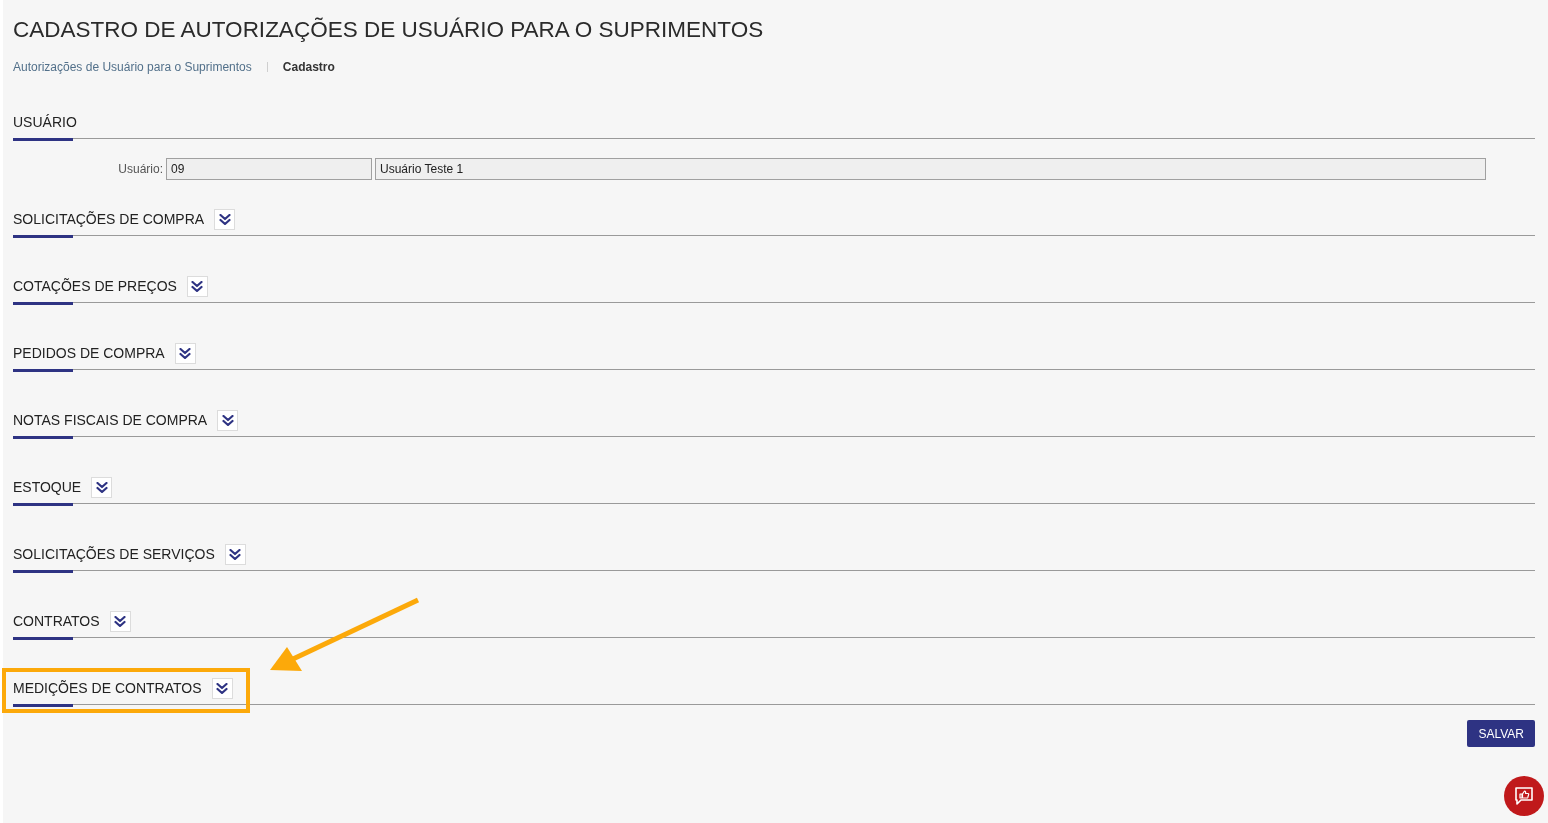  What do you see at coordinates (56, 621) in the screenshot?
I see `section-title: CONTRATOS` at bounding box center [56, 621].